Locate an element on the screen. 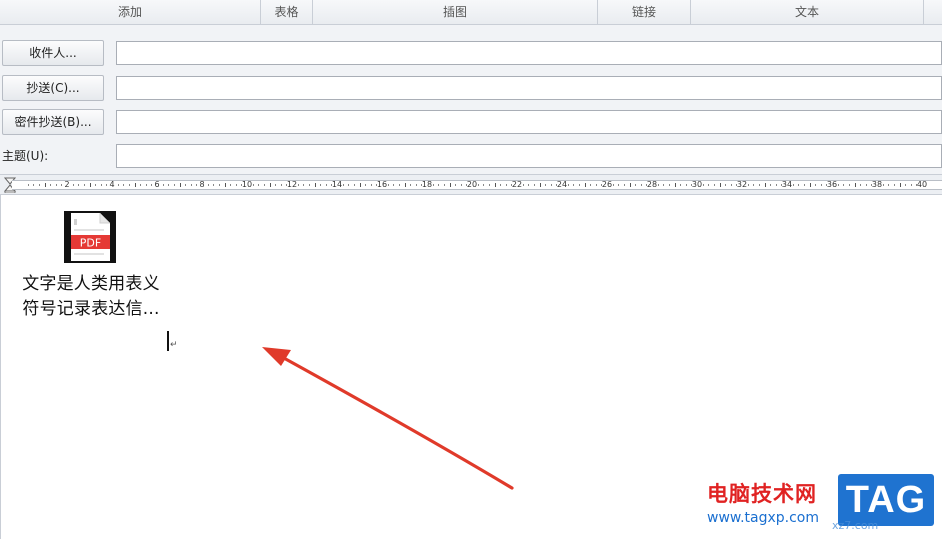 The image size is (942, 539). annotation-arrow is located at coordinates (388, 418).